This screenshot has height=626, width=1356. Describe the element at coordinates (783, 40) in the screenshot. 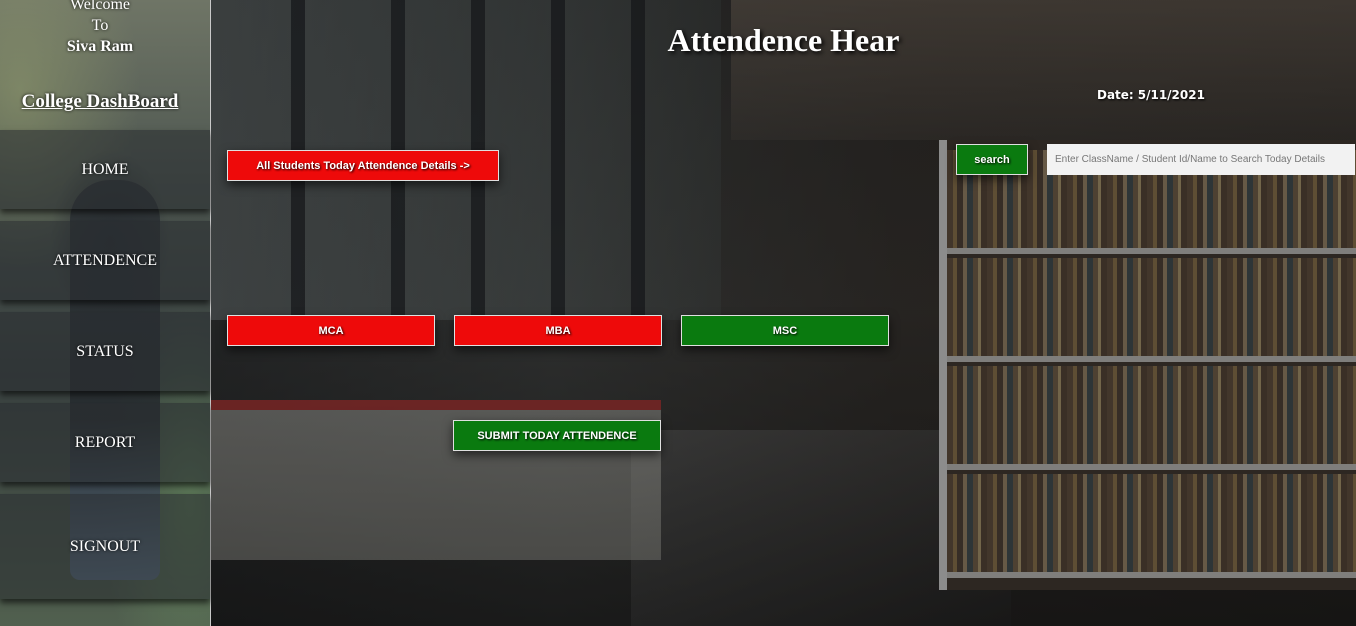

I see `page-title: Attendence Hear` at that location.